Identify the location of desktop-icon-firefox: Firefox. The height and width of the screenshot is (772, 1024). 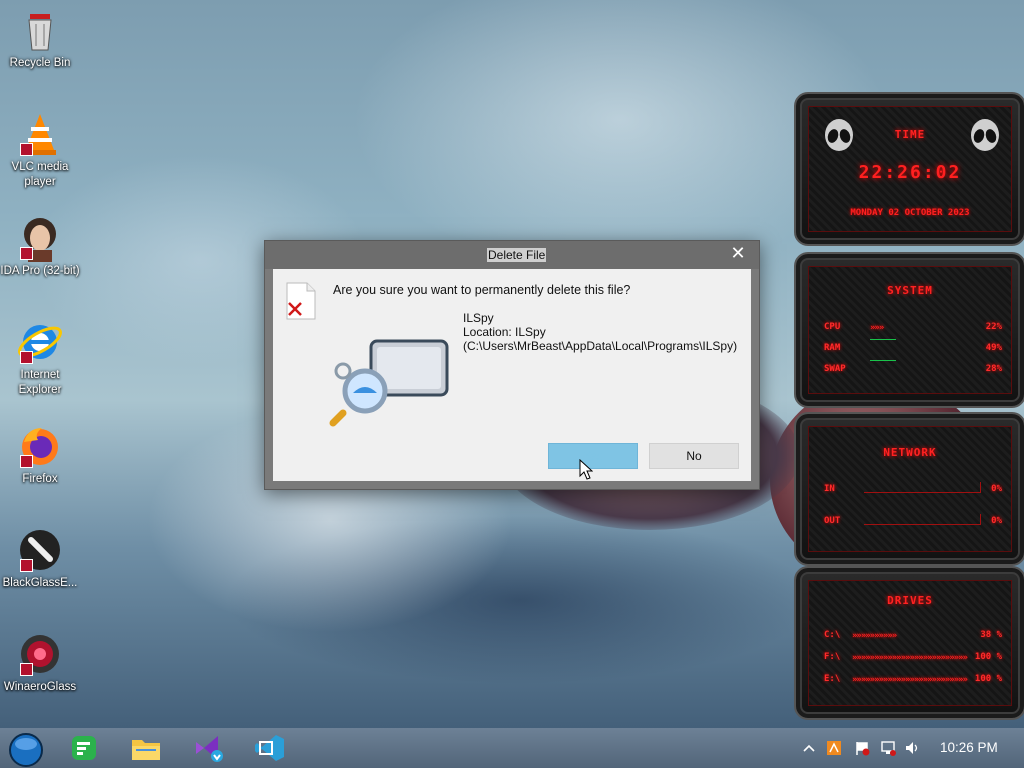
(40, 454).